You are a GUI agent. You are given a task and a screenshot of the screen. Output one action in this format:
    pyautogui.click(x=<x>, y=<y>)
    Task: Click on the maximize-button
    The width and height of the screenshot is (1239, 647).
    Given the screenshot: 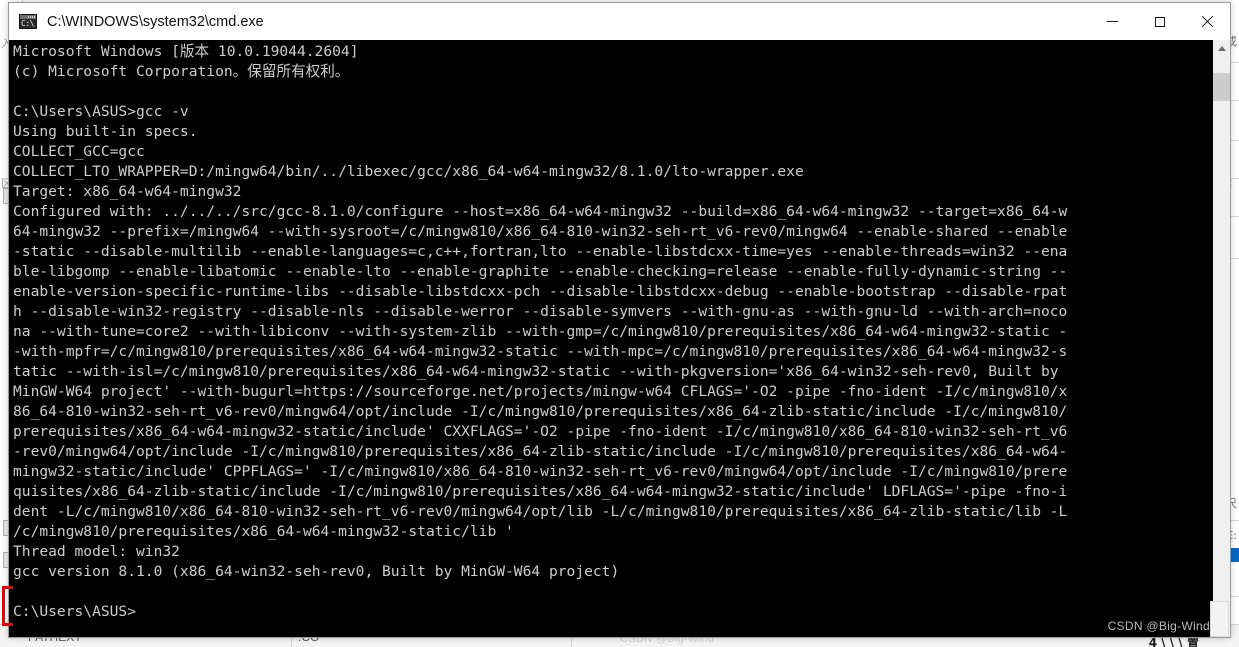 What is the action you would take?
    pyautogui.click(x=1159, y=21)
    